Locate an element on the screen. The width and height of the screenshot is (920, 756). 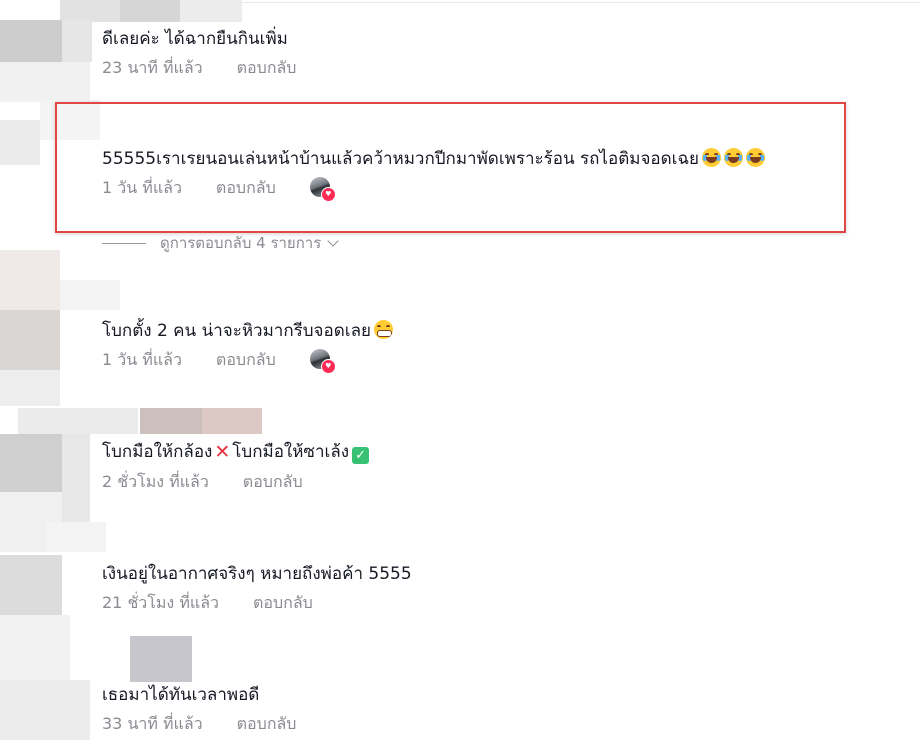
comment-text-part-a: โบกมือให้กล้อง is located at coordinates (157, 452).